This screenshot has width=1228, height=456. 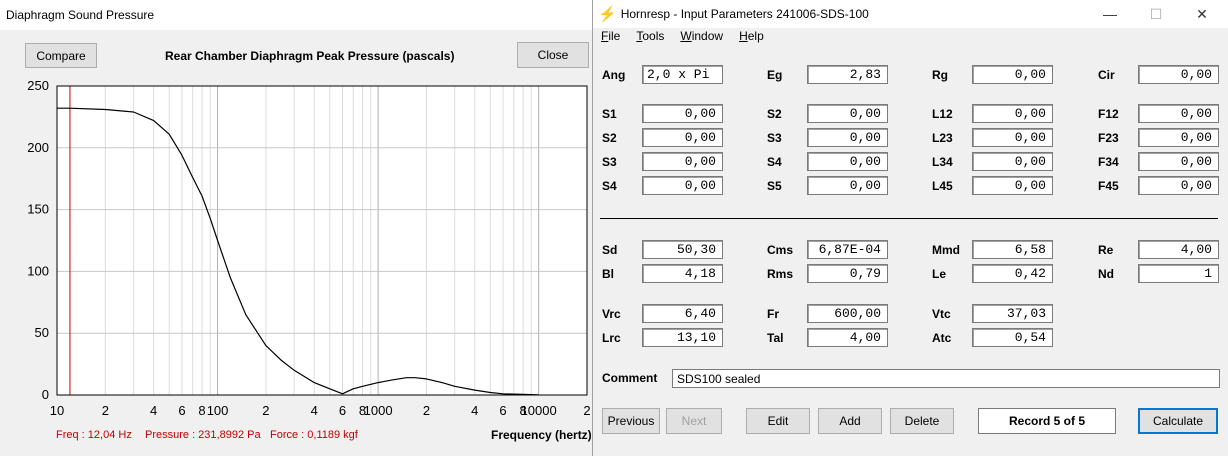 I want to click on minimize-icon: —, so click(x=1110, y=14).